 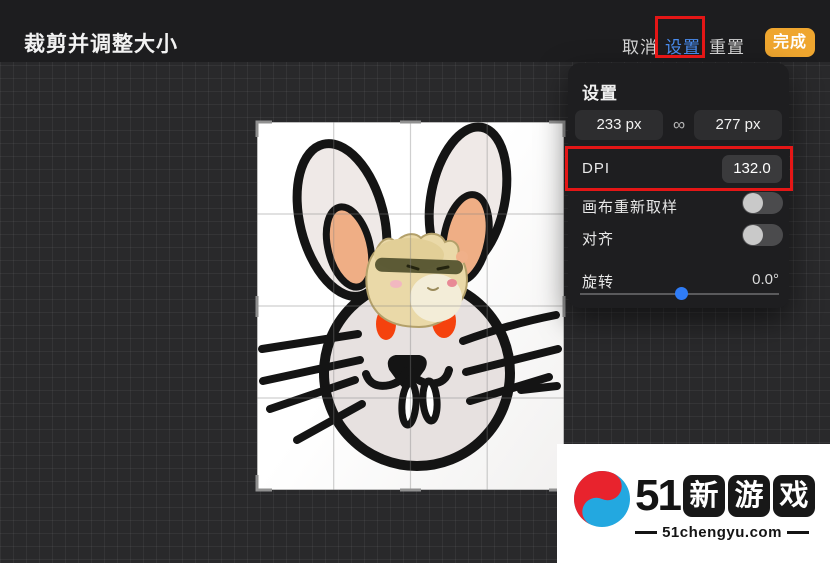 I want to click on width-field: 233 px, so click(x=619, y=125).